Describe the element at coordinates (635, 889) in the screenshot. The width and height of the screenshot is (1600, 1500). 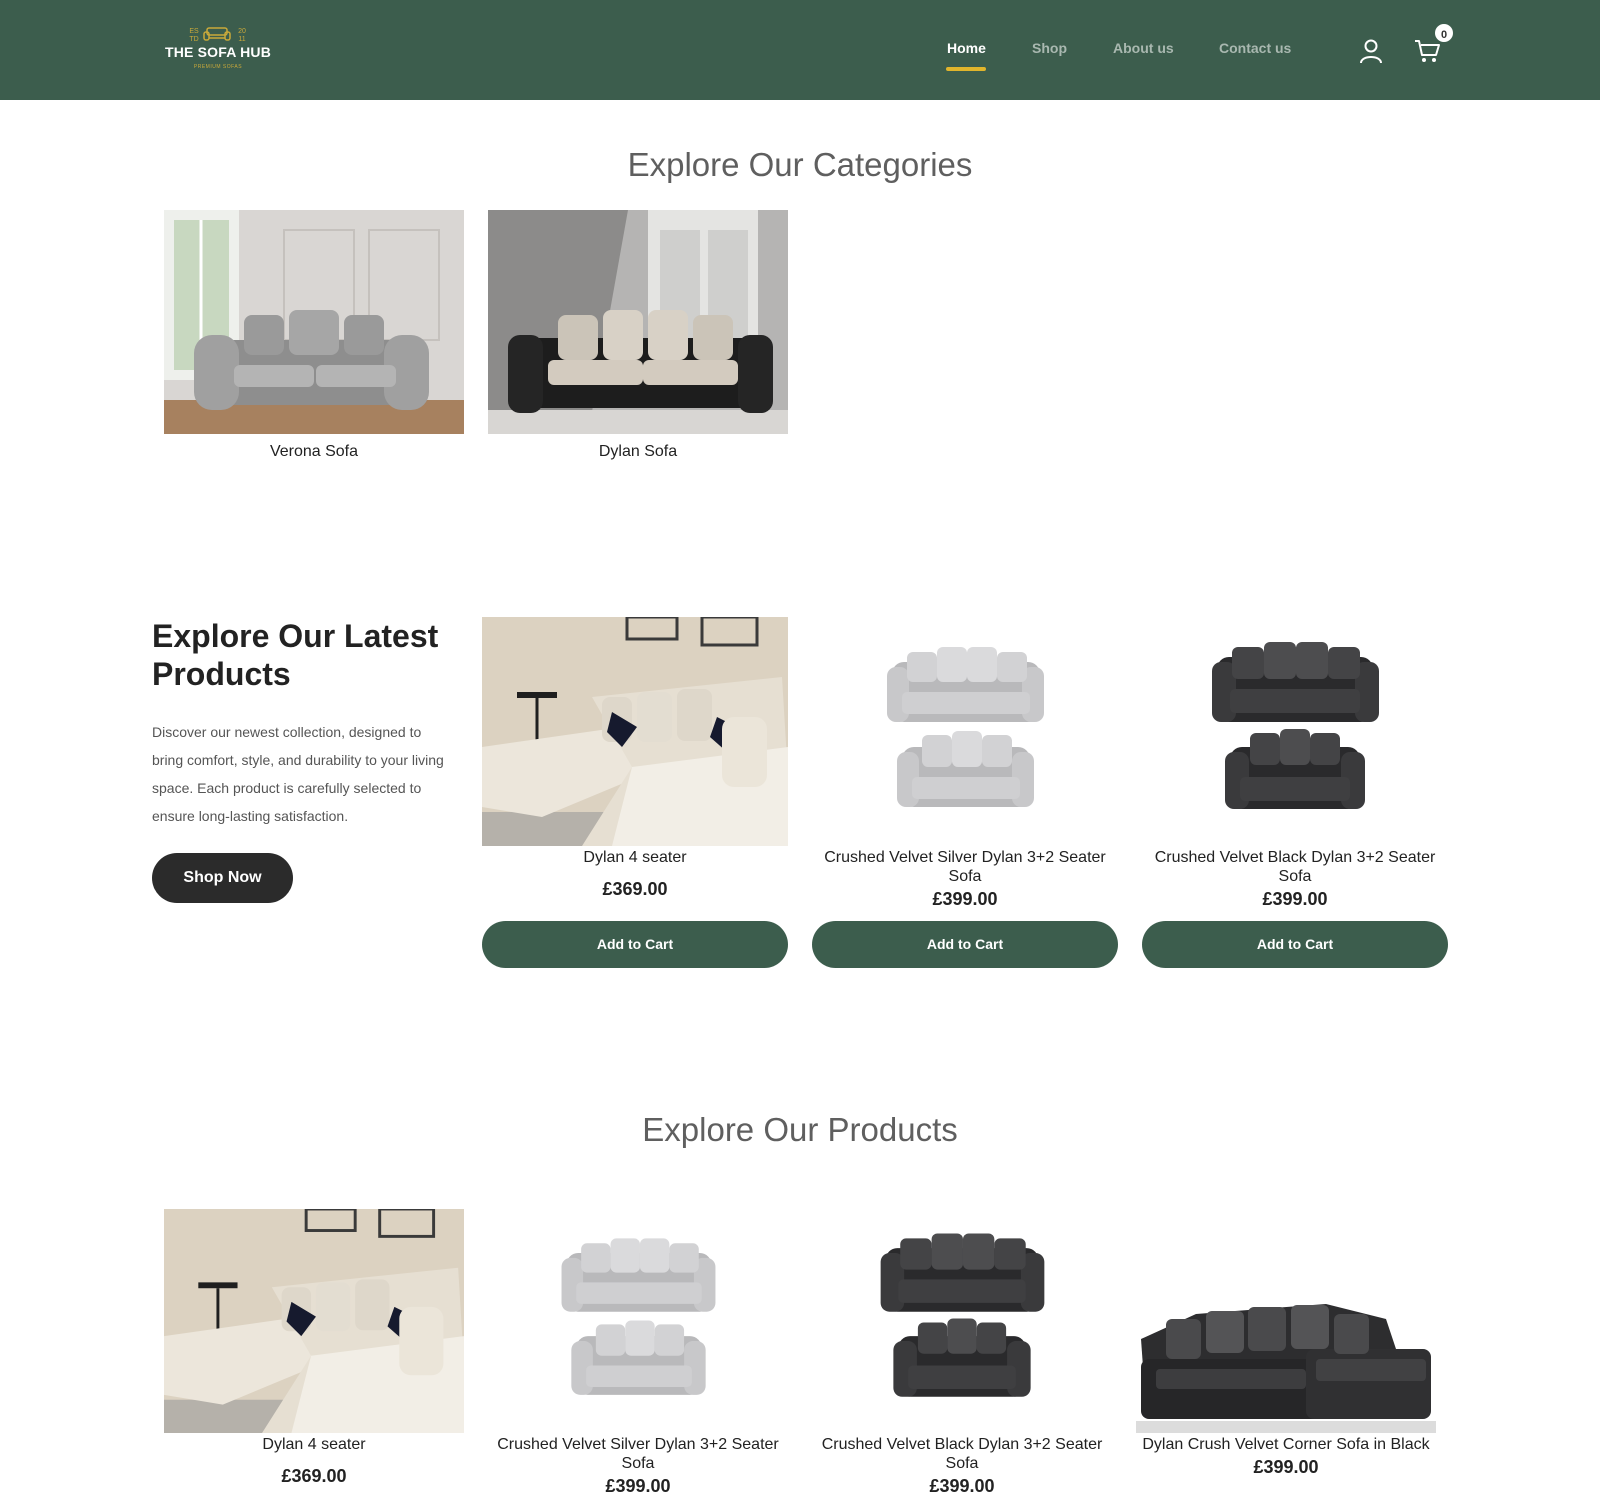
I see `latest-product-price-1: £369.00` at that location.